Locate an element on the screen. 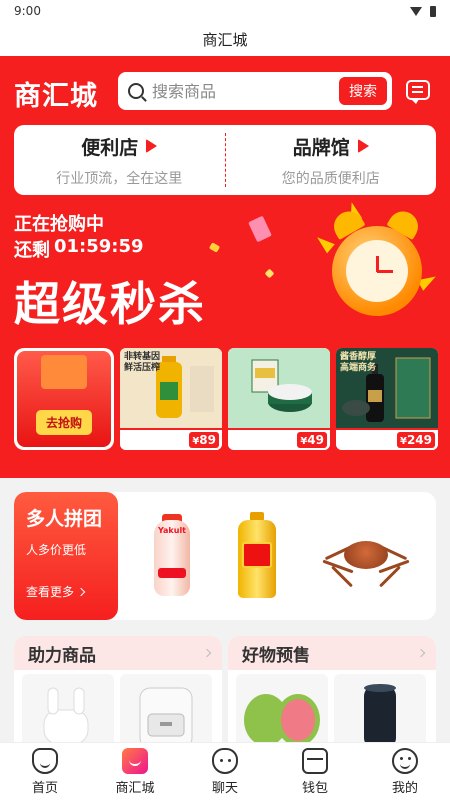 This screenshot has width=450, height=800. product-tag: 非转基因 鲜活压榨 is located at coordinates (142, 362).